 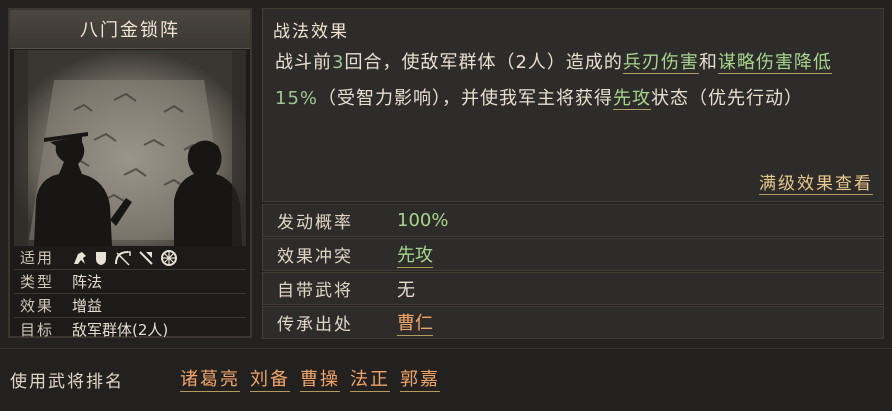 What do you see at coordinates (87, 306) in the screenshot?
I see `effect-value: 增益` at bounding box center [87, 306].